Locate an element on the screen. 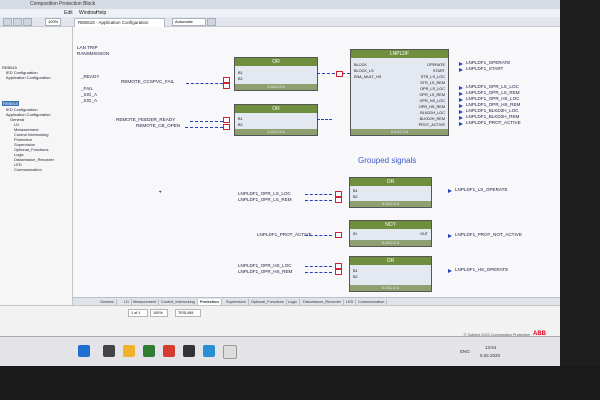 This screenshot has width=600, height=400. save-icon is located at coordinates (27, 22).